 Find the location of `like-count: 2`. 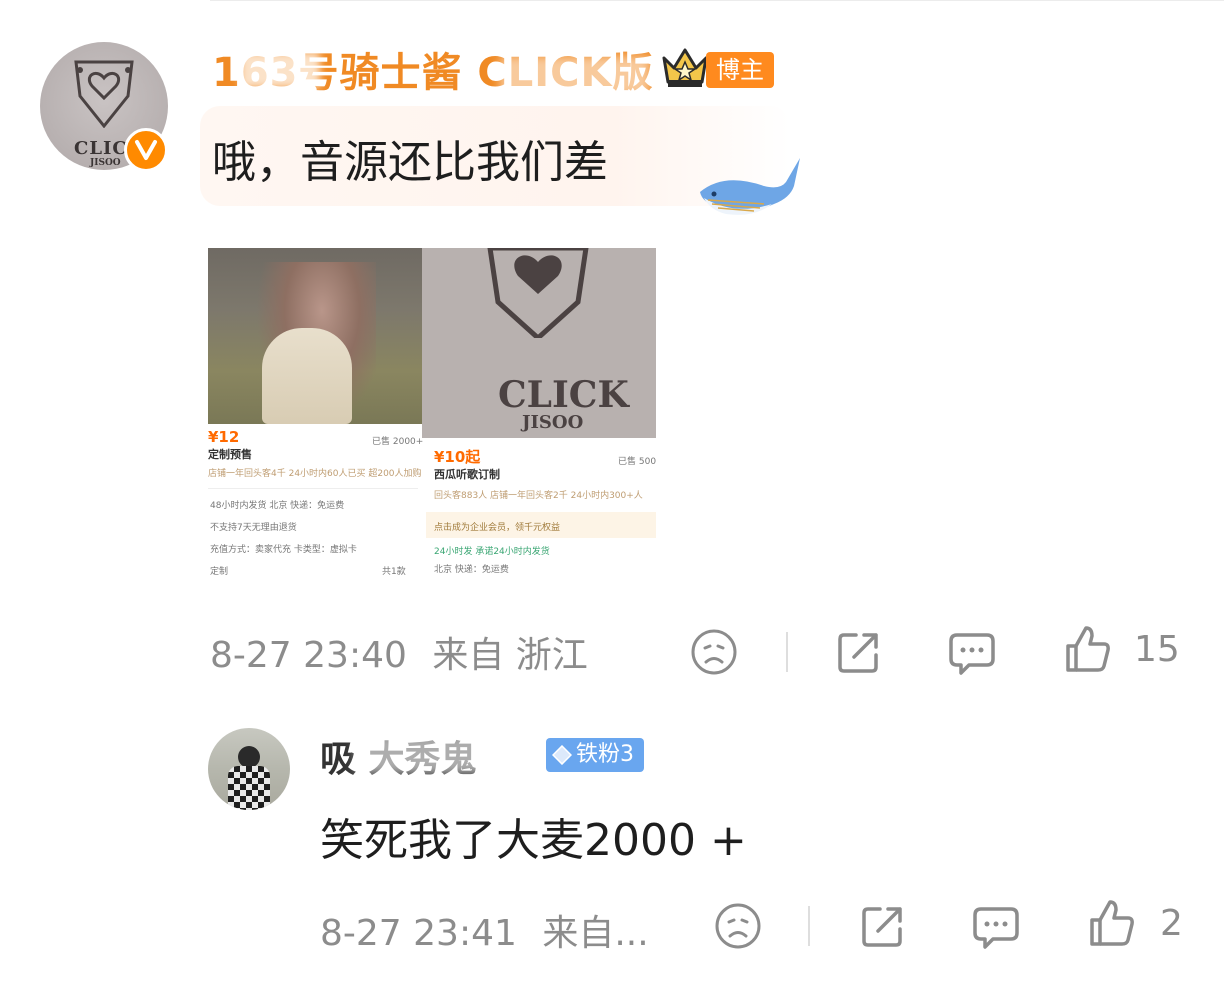

like-count: 2 is located at coordinates (1171, 923).